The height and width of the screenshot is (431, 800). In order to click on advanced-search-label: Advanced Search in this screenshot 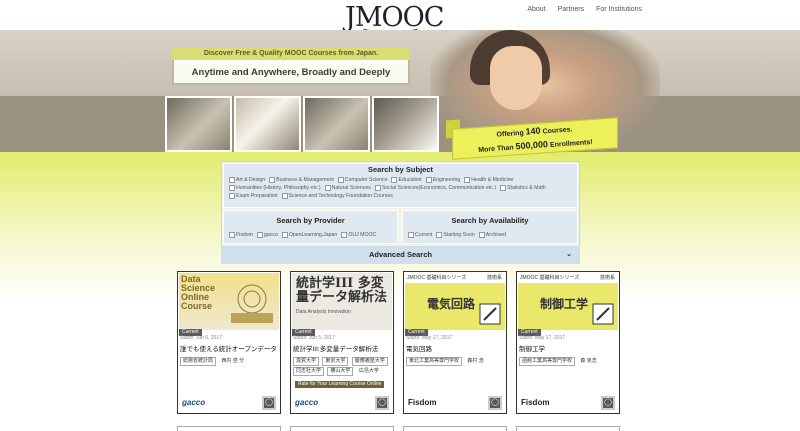, I will do `click(400, 254)`.